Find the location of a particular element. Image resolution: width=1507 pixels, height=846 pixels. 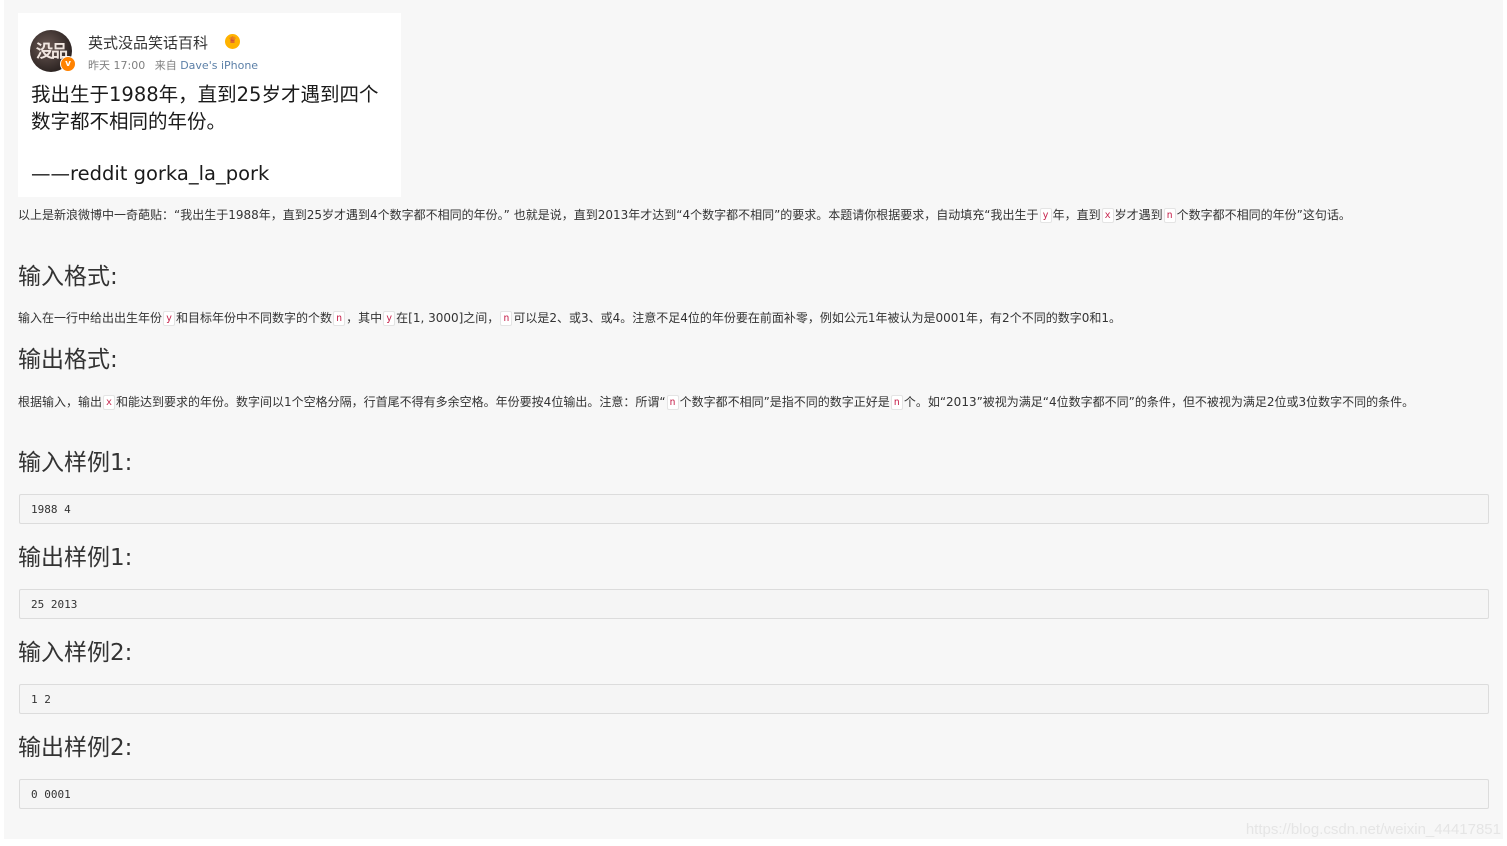

account-name: 英式没品笑话百科 is located at coordinates (148, 43).